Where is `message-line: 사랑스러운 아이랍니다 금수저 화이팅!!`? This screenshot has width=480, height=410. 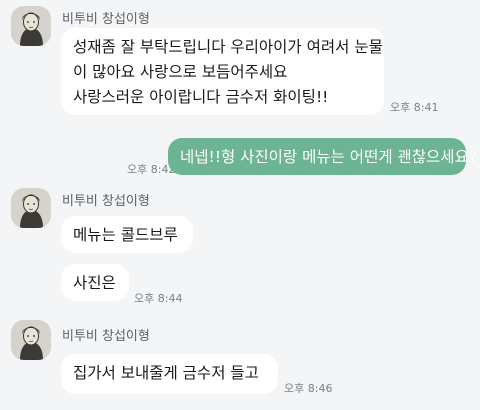
message-line: 사랑스러운 아이랍니다 금수저 화이팅!! is located at coordinates (201, 97).